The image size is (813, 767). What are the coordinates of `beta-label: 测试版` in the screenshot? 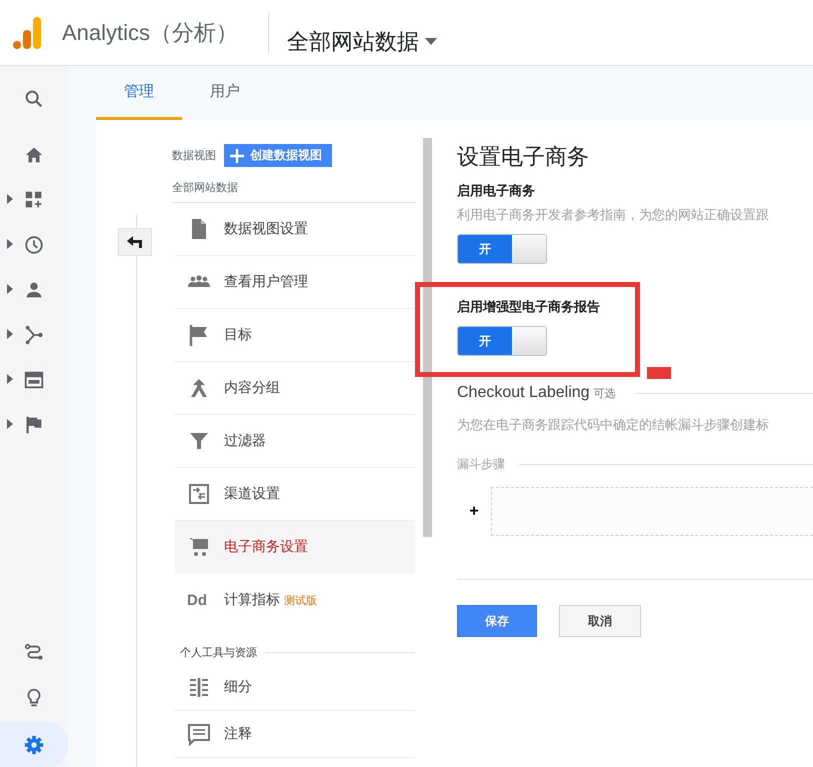 It's located at (300, 601).